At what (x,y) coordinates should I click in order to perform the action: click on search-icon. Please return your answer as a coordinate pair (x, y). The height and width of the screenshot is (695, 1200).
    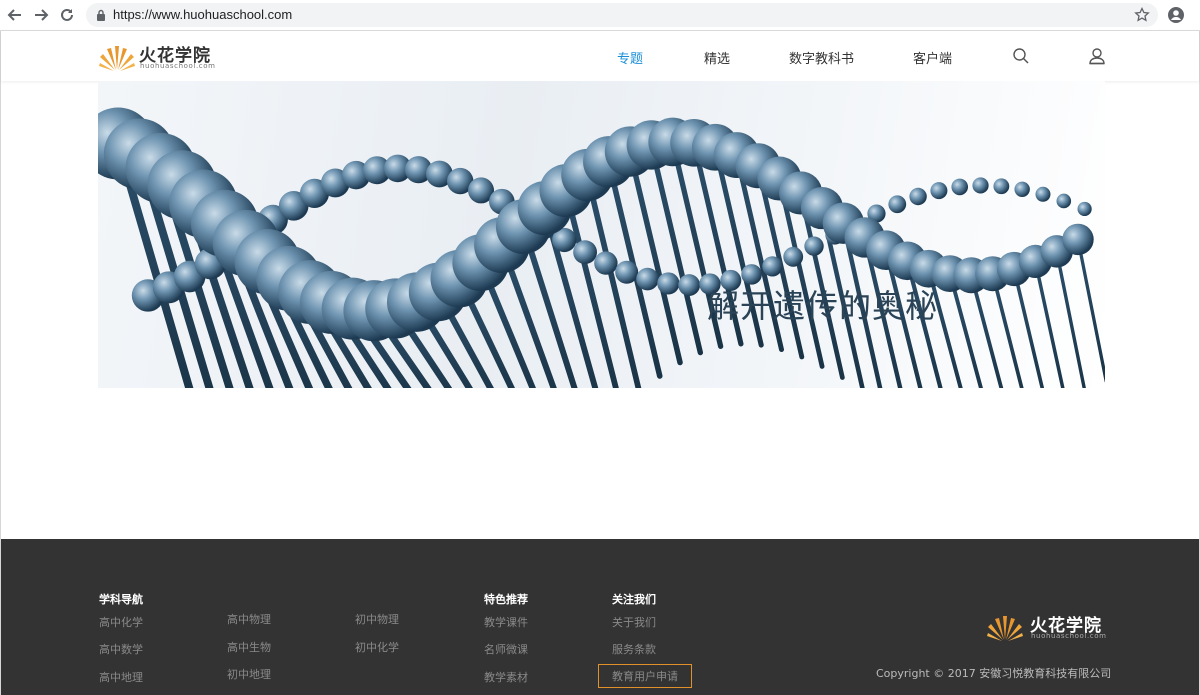
    Looking at the image, I should click on (1021, 56).